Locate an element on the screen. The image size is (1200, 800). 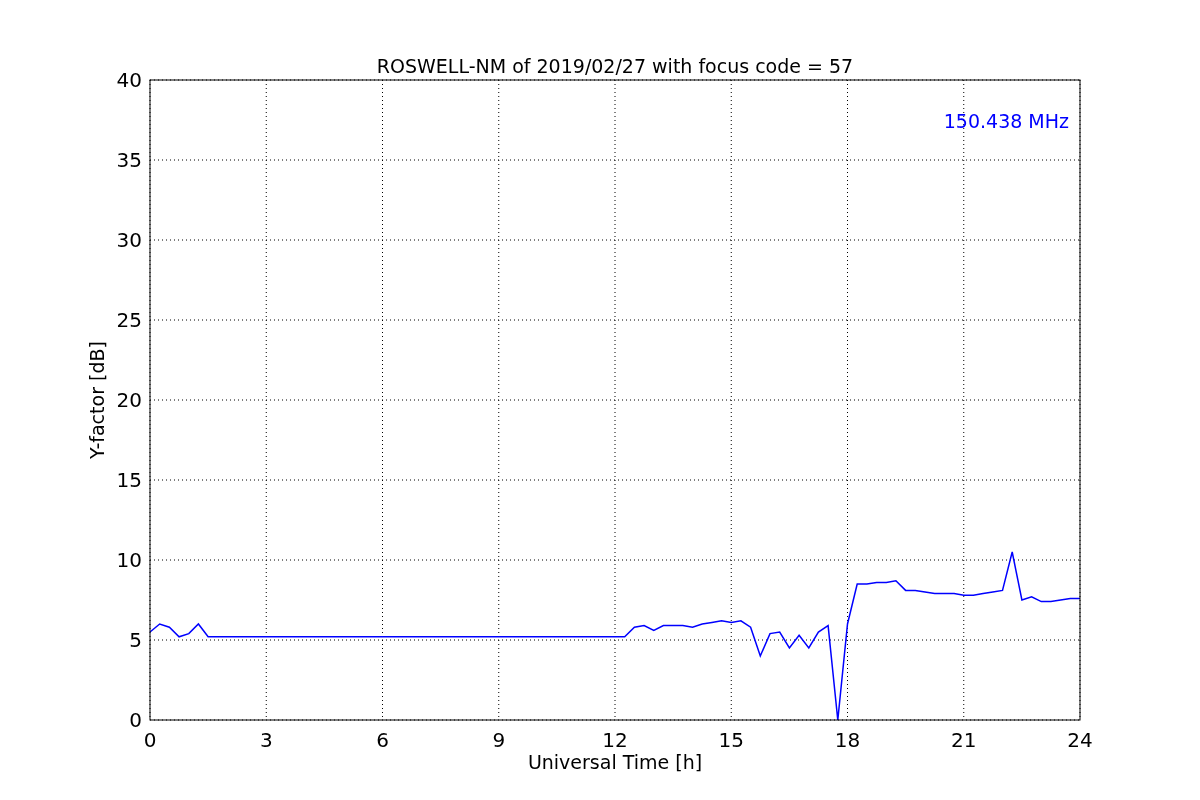
x-tick-label: 6 is located at coordinates (382, 740).